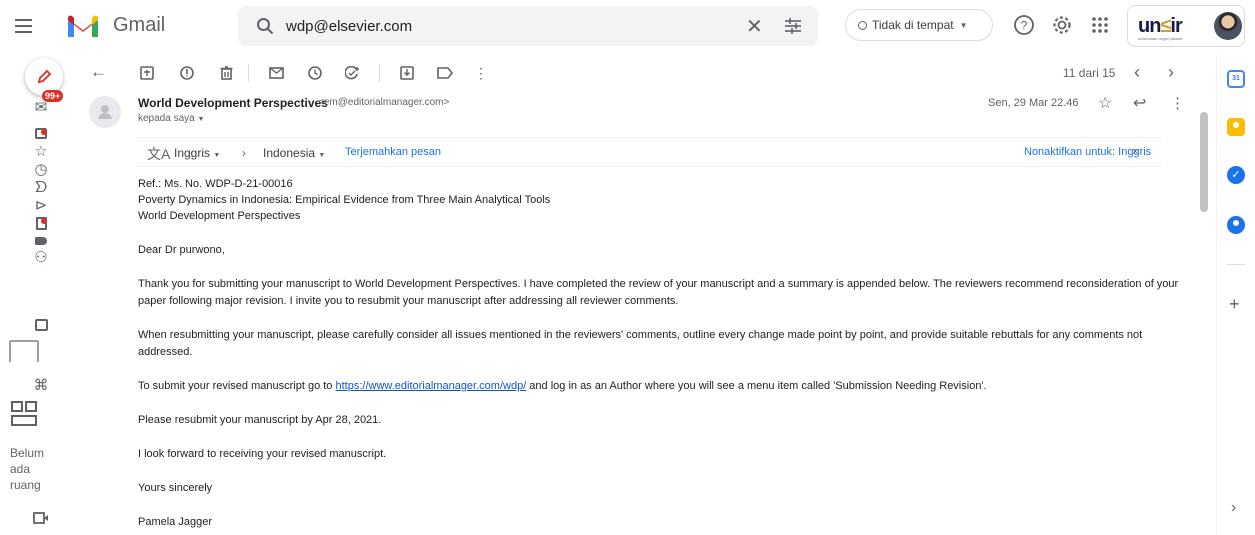 The width and height of the screenshot is (1255, 535). What do you see at coordinates (53, 96) in the screenshot?
I see `unread-count-badge: 99+` at bounding box center [53, 96].